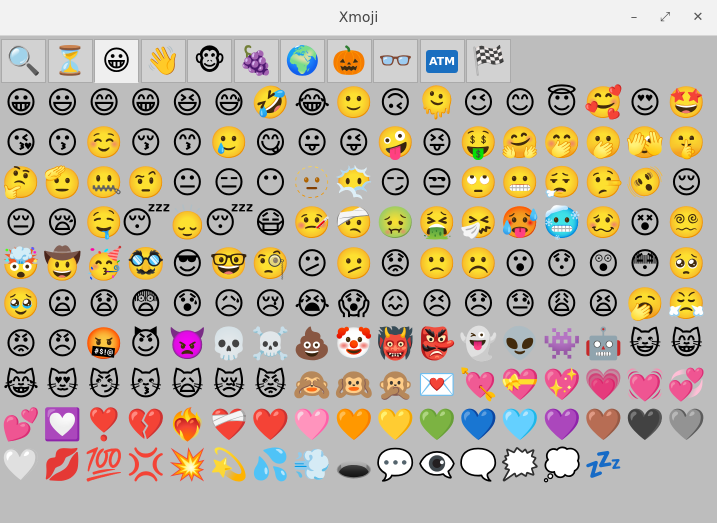 Image resolution: width=717 pixels, height=523 pixels. I want to click on emoji-button: 🤢, so click(395, 224).